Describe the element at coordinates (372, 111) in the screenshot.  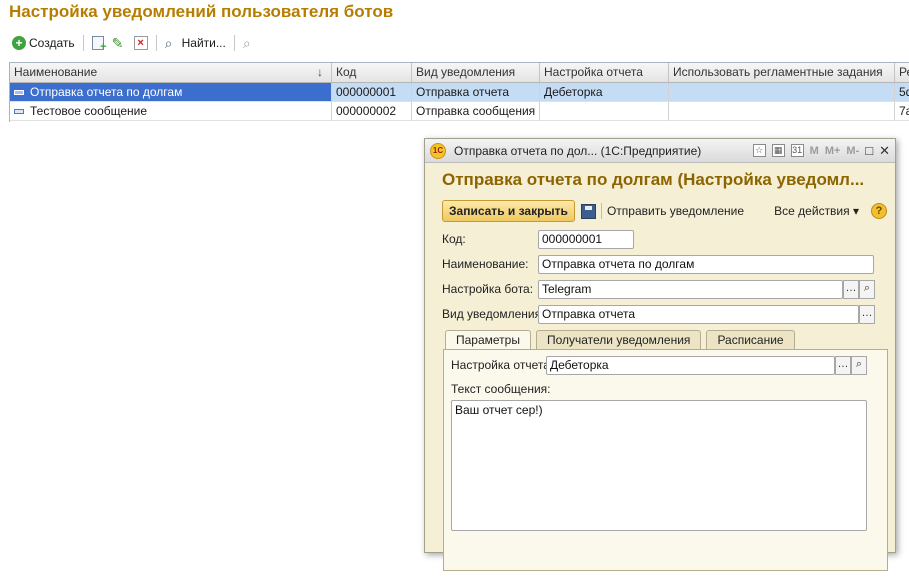
I see `cell-code: 000000002` at that location.